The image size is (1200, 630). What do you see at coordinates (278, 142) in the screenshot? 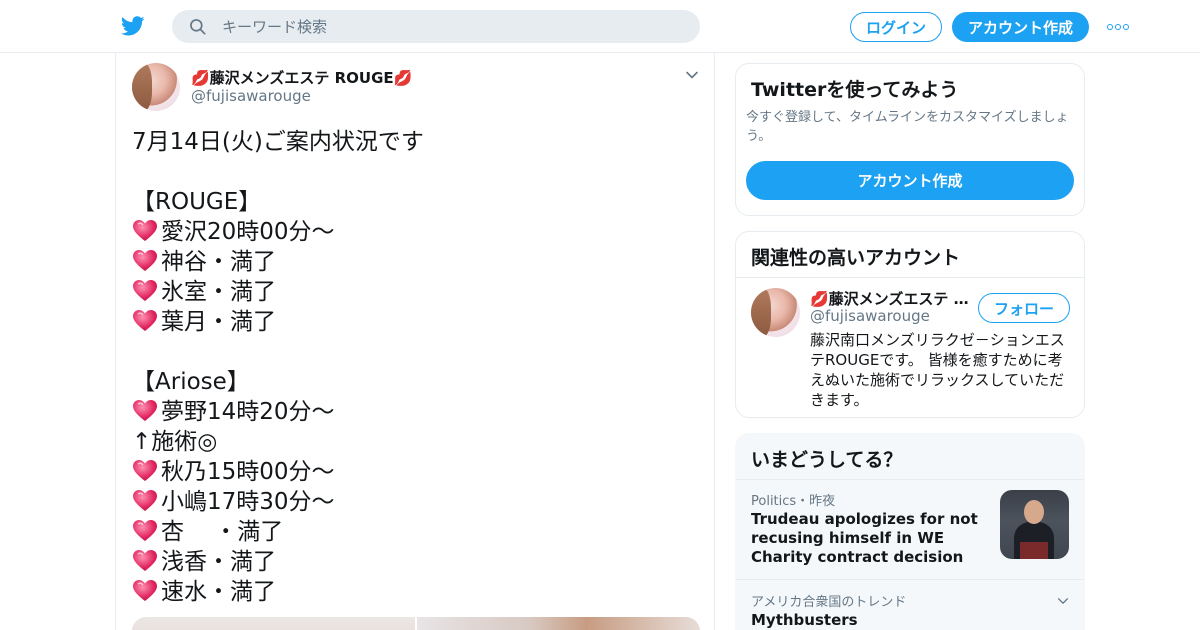
I see `tweet-line-text: 7月14日(火)ご案内状況です` at bounding box center [278, 142].